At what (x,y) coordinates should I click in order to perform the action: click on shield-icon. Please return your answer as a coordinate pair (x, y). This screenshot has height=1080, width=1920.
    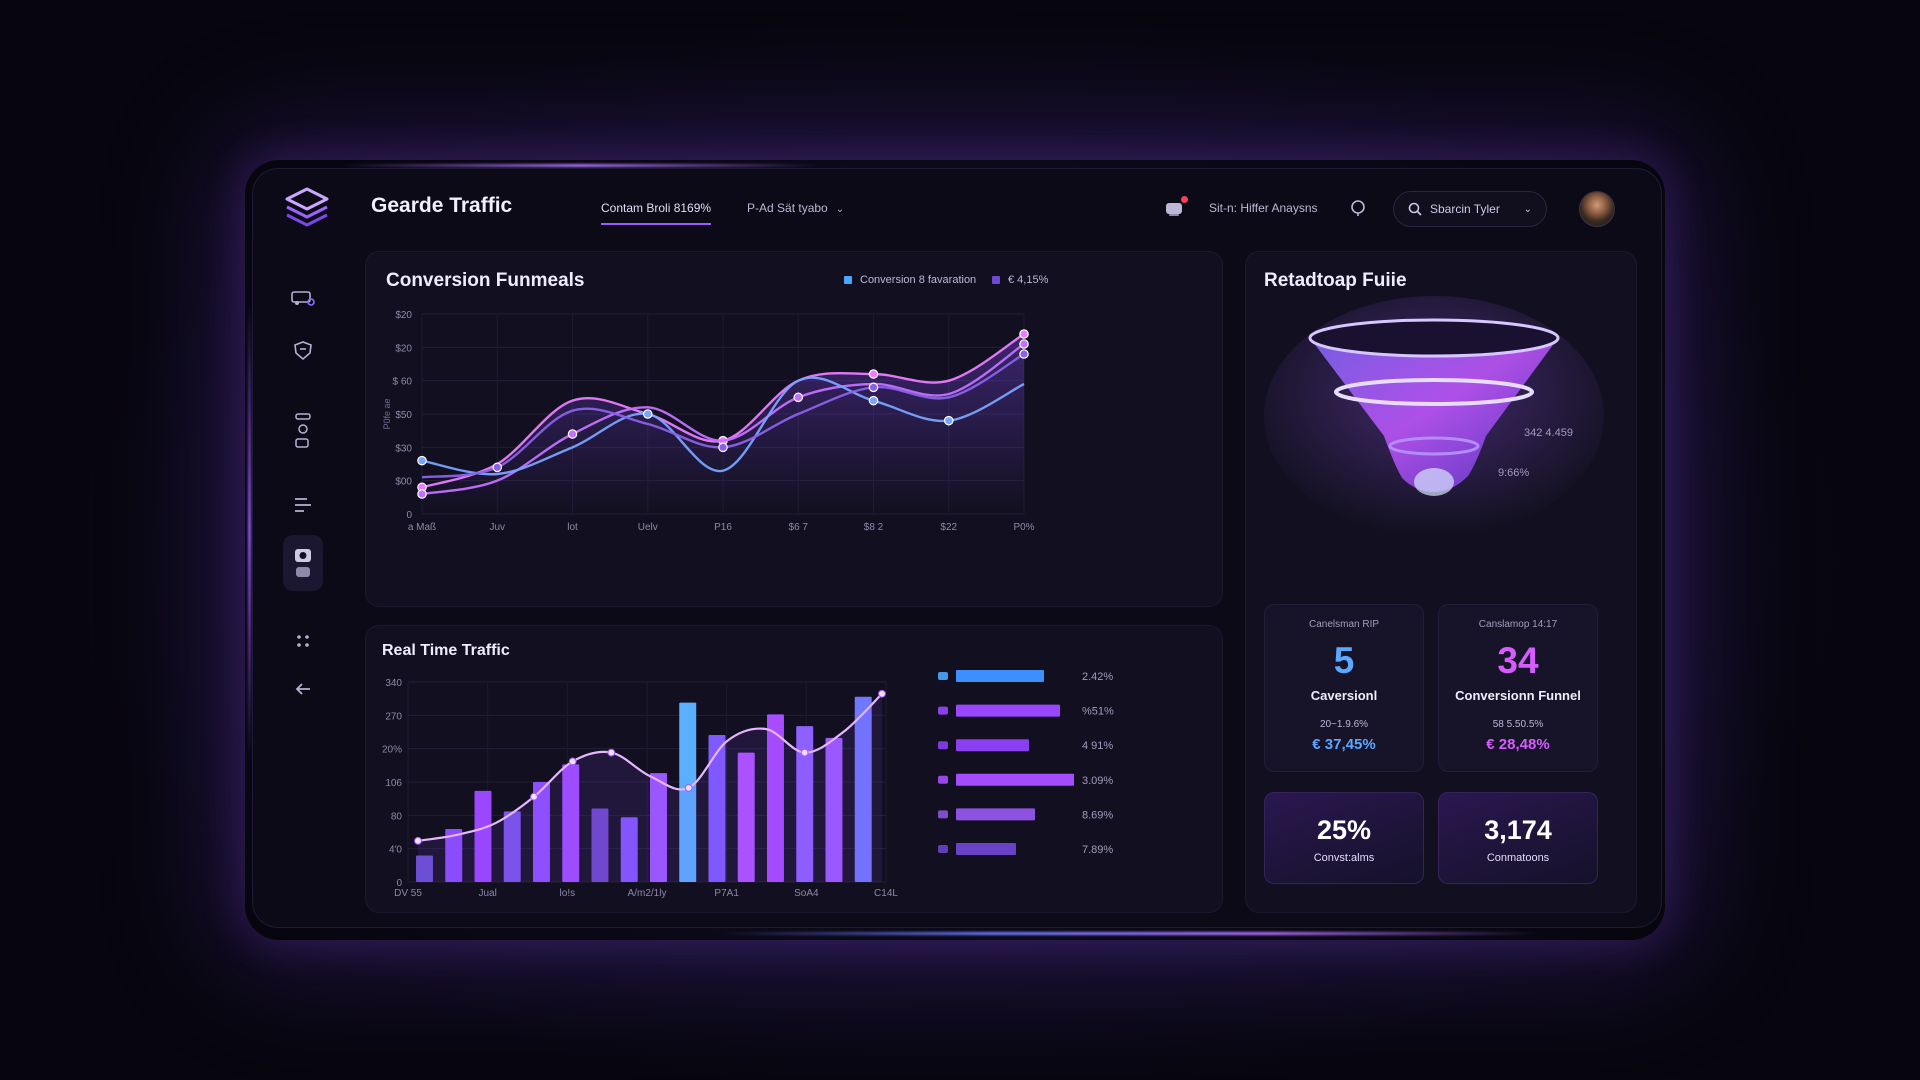
    Looking at the image, I should click on (303, 351).